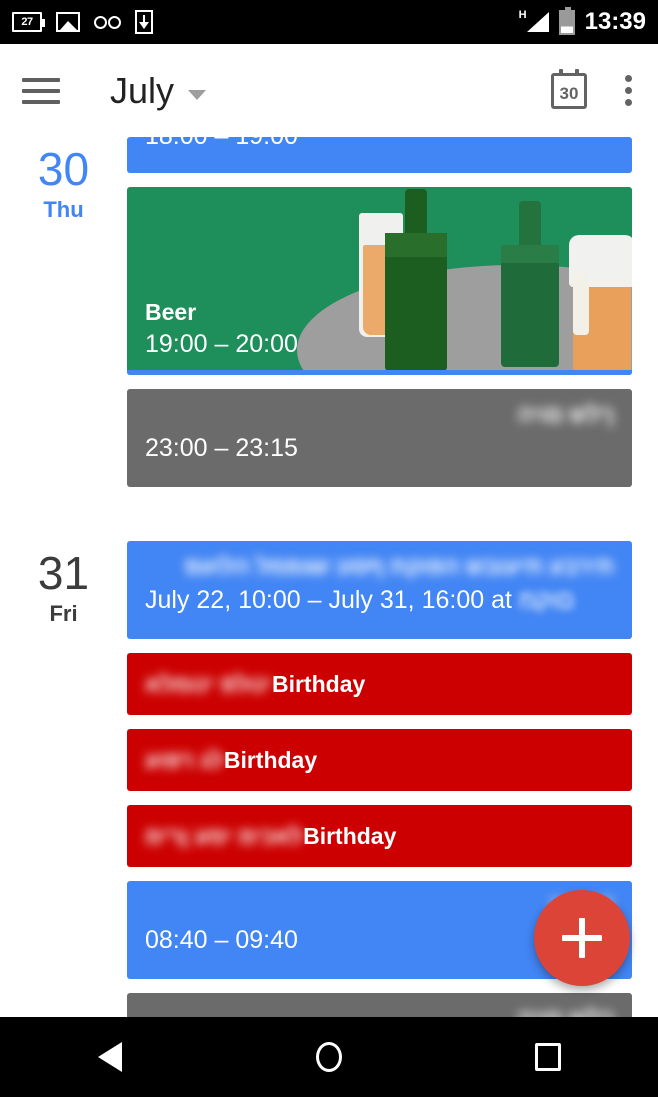 The height and width of the screenshot is (1097, 658). I want to click on home-nav-icon, so click(329, 1057).